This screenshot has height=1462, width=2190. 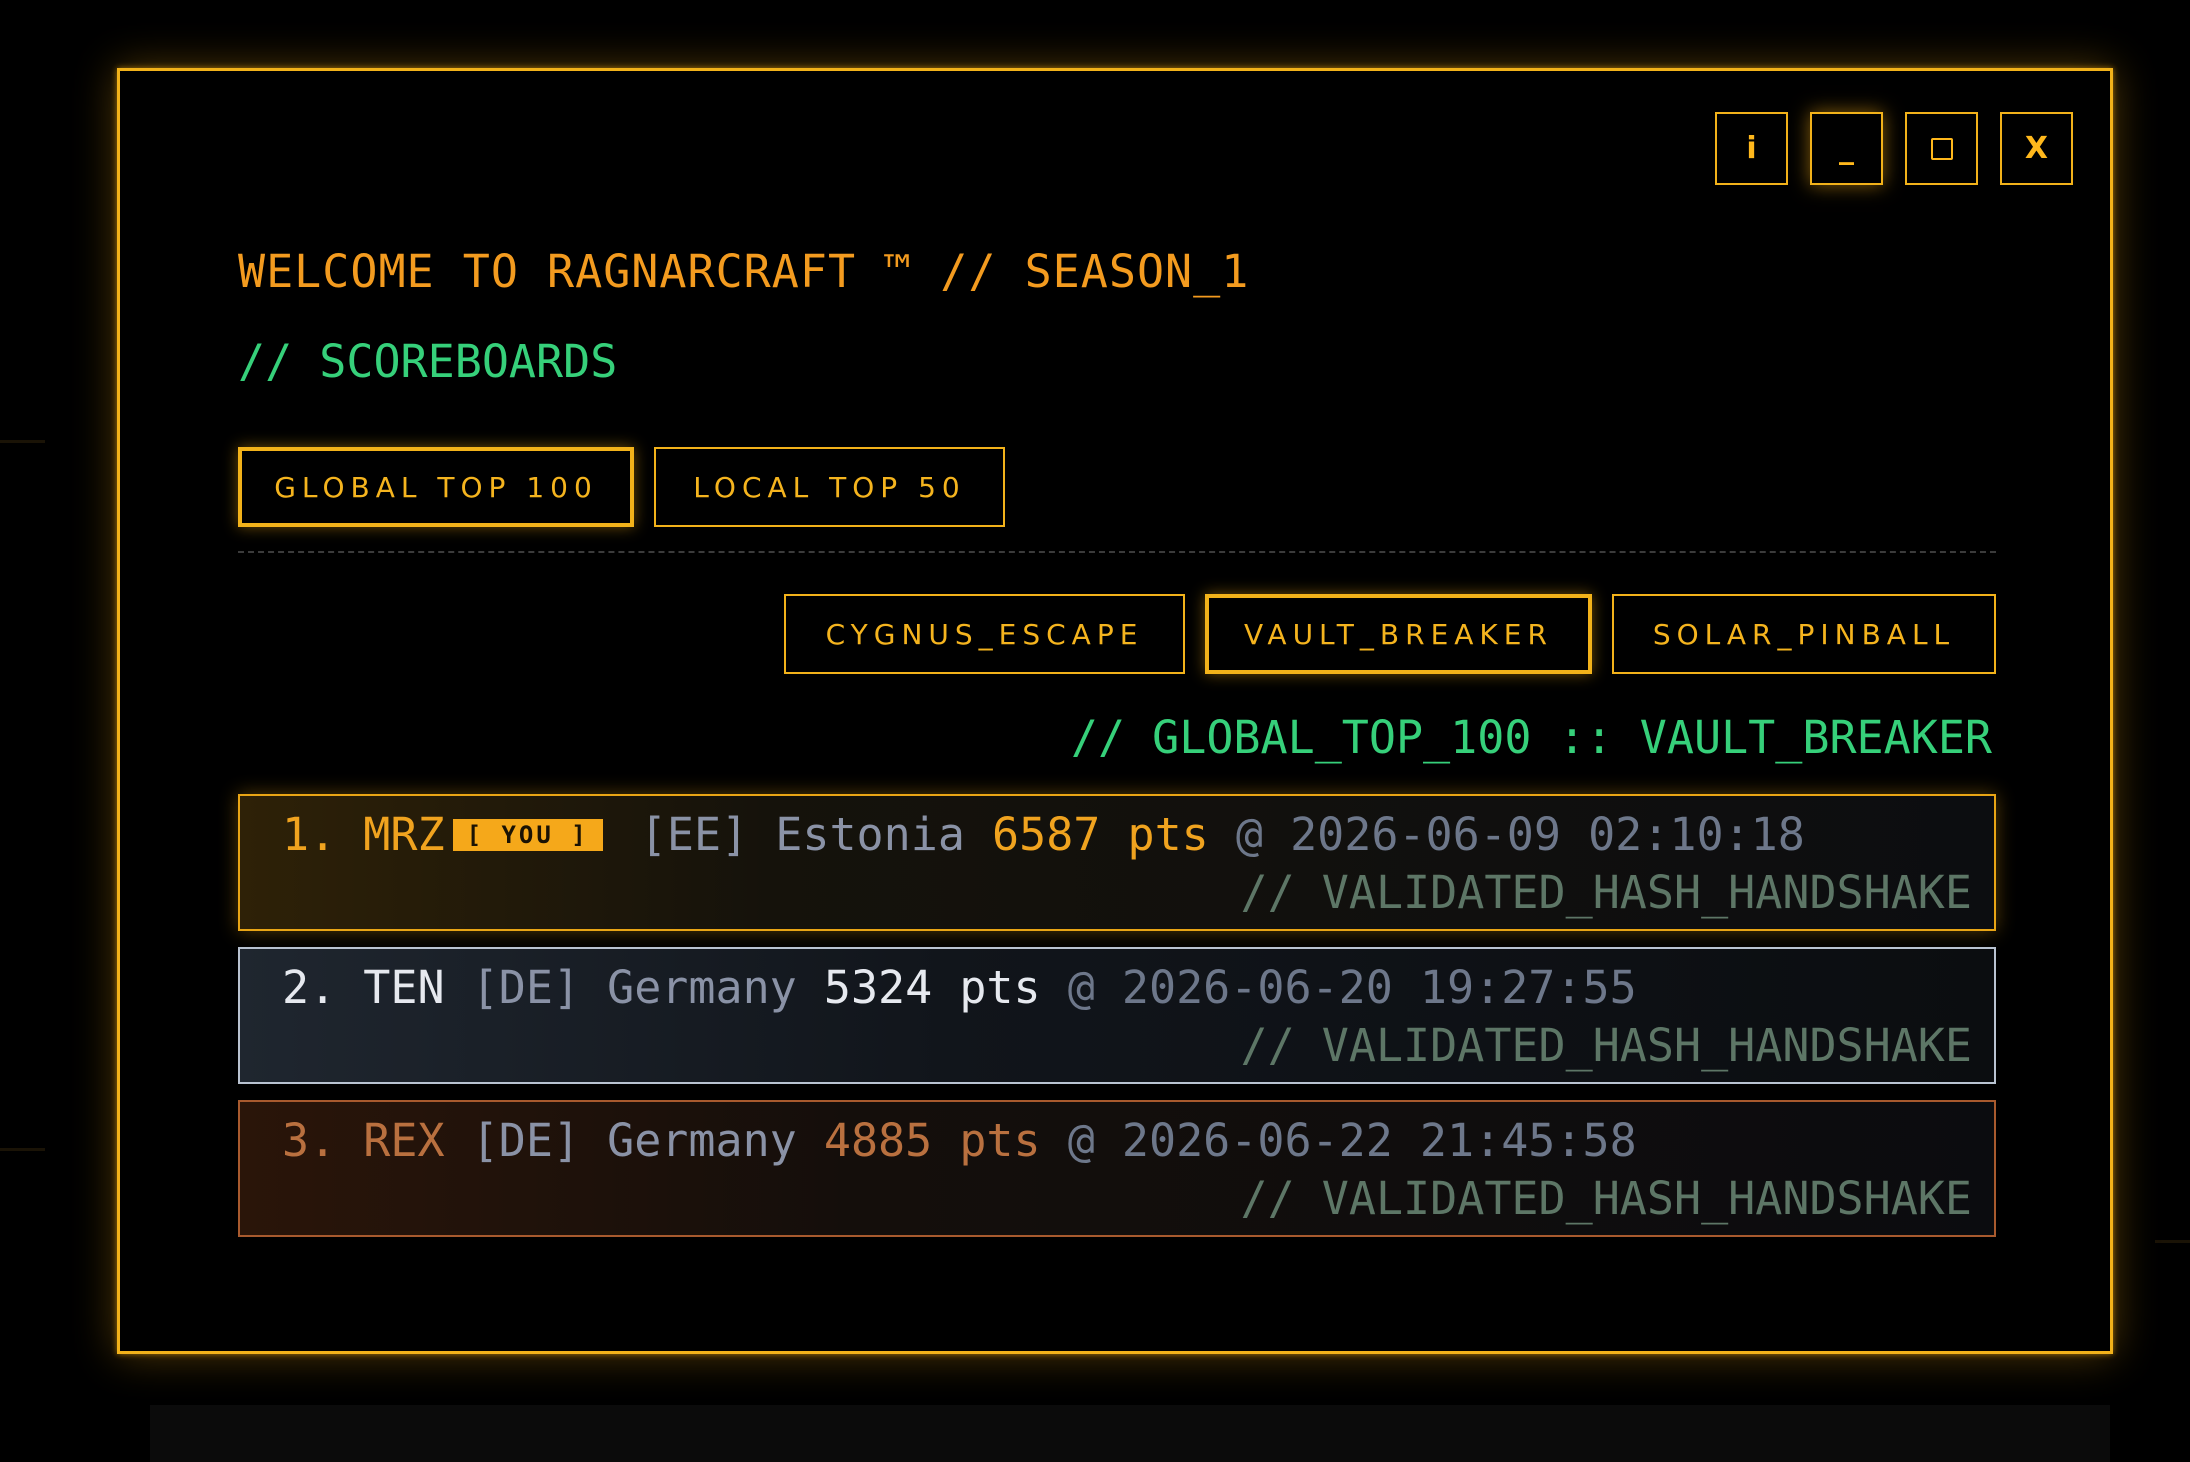 I want to click on player-name: TEN, so click(x=404, y=987).